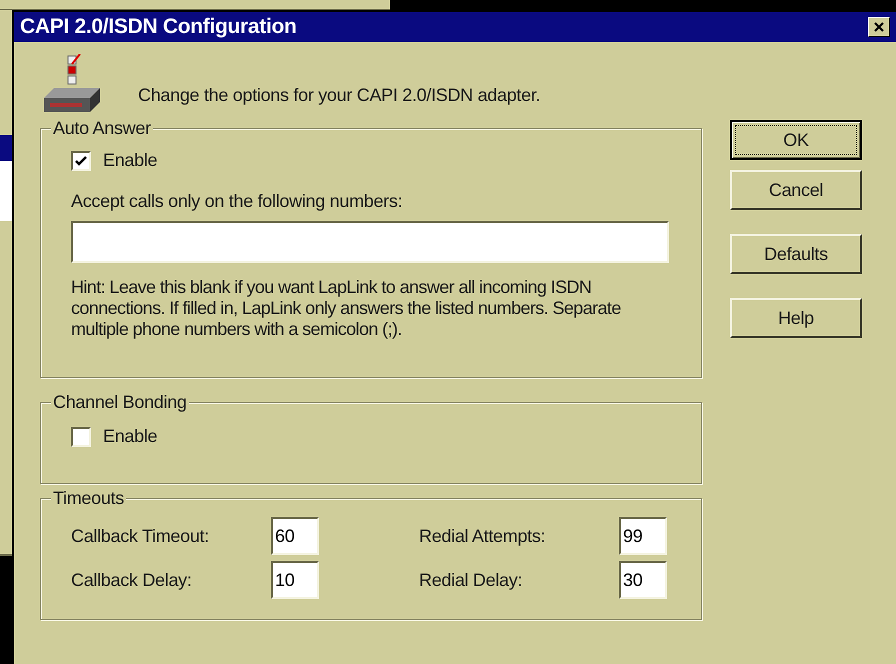 The height and width of the screenshot is (664, 896). What do you see at coordinates (796, 140) in the screenshot?
I see `dialog-button: OK` at bounding box center [796, 140].